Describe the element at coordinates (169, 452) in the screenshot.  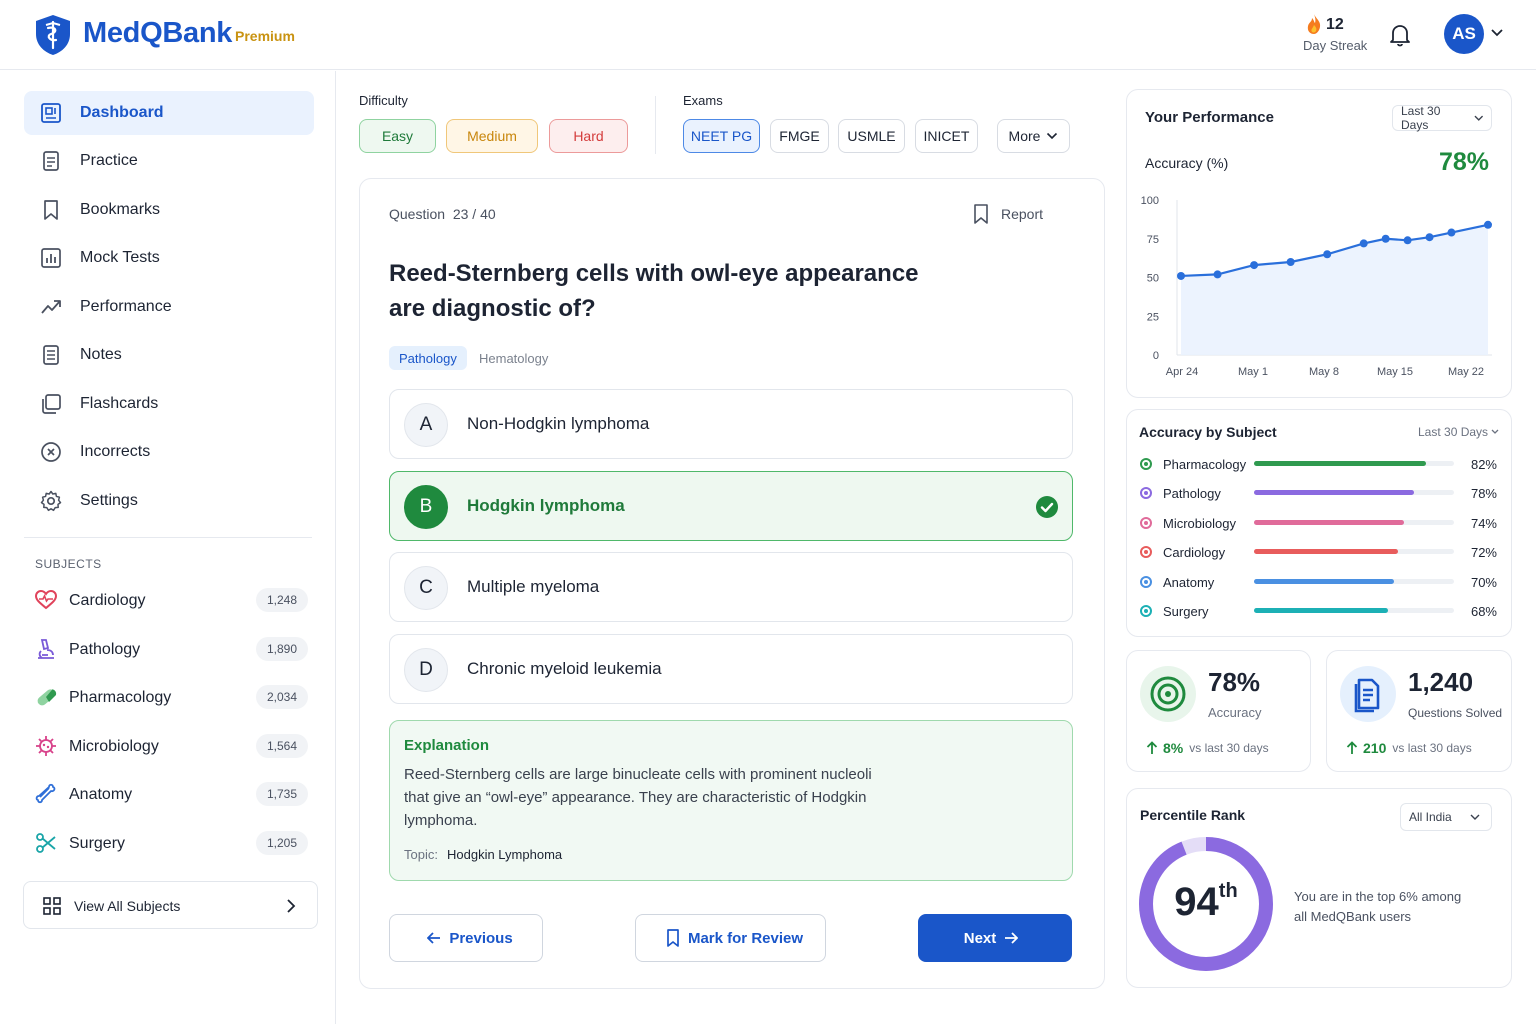
I see `sidebar-item-incorrects: Incorrects` at that location.